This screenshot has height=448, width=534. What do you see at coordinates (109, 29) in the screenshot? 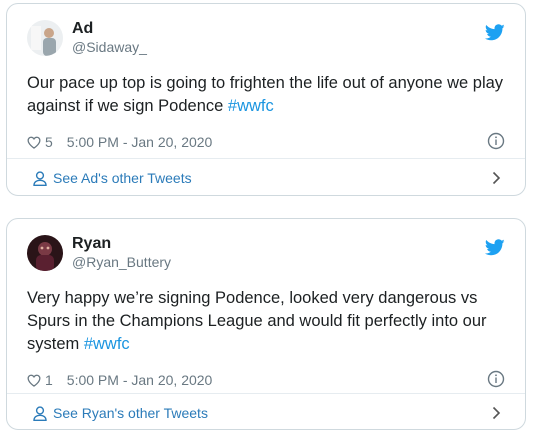
I see `display-name: Ad` at bounding box center [109, 29].